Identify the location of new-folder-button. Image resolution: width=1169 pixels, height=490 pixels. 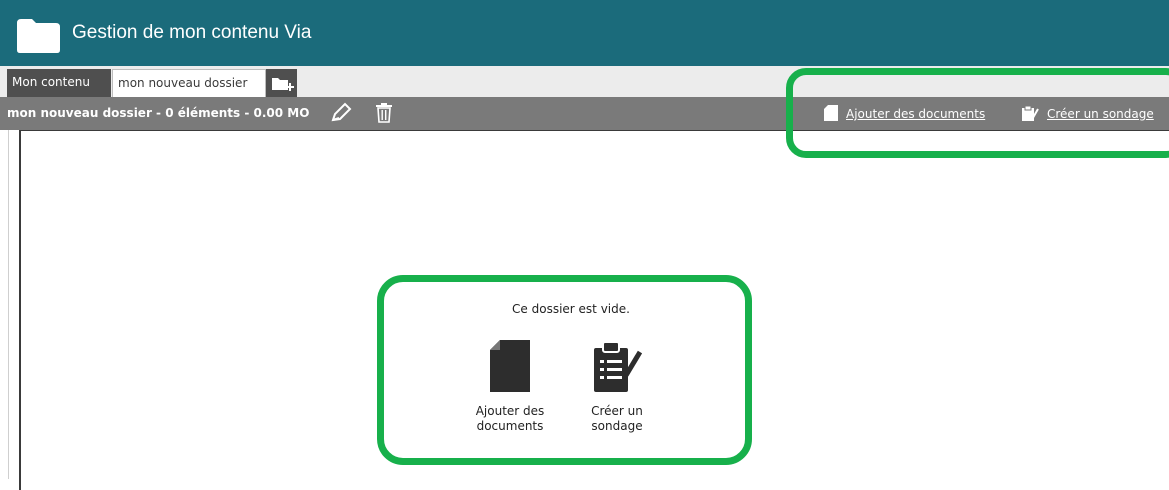
(281, 83).